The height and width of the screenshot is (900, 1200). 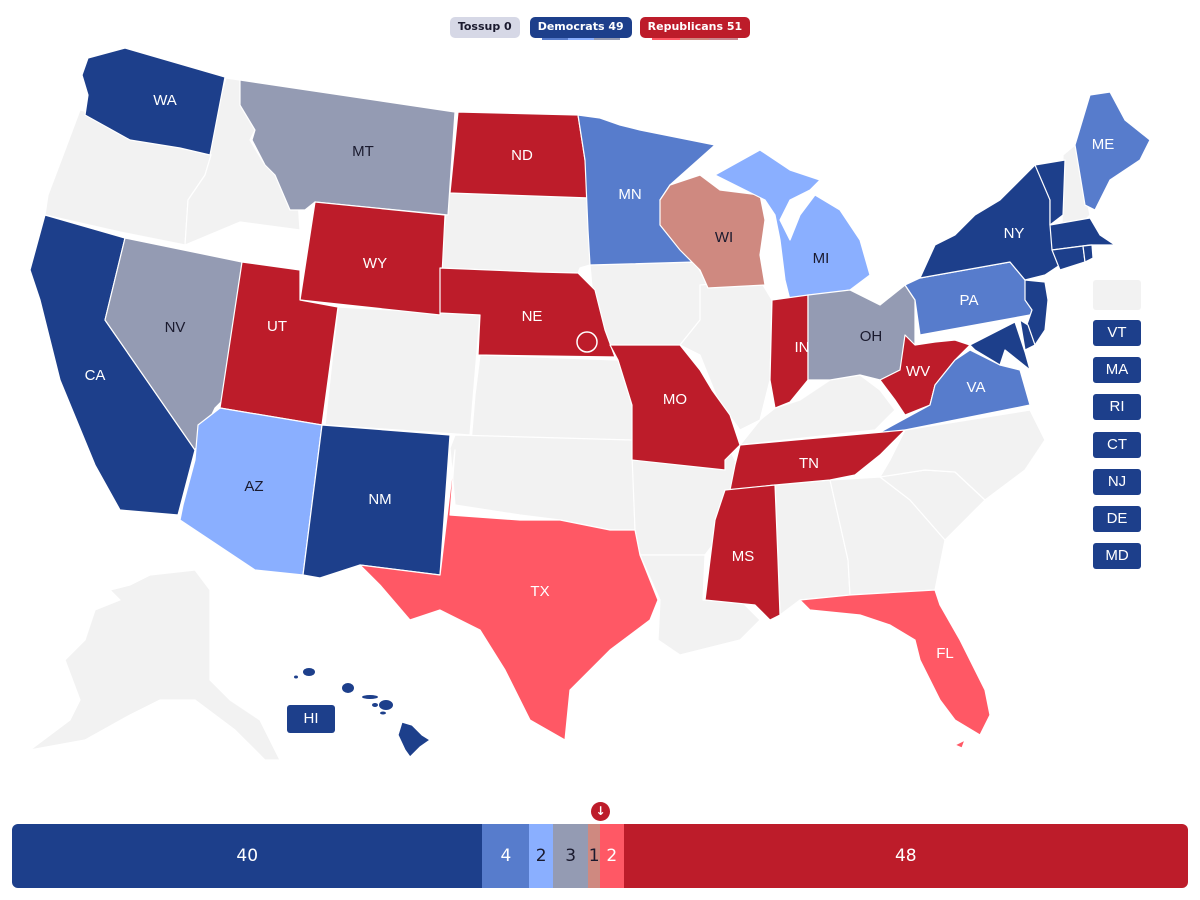 What do you see at coordinates (1117, 481) in the screenshot?
I see `sidebox-nj: NJ` at bounding box center [1117, 481].